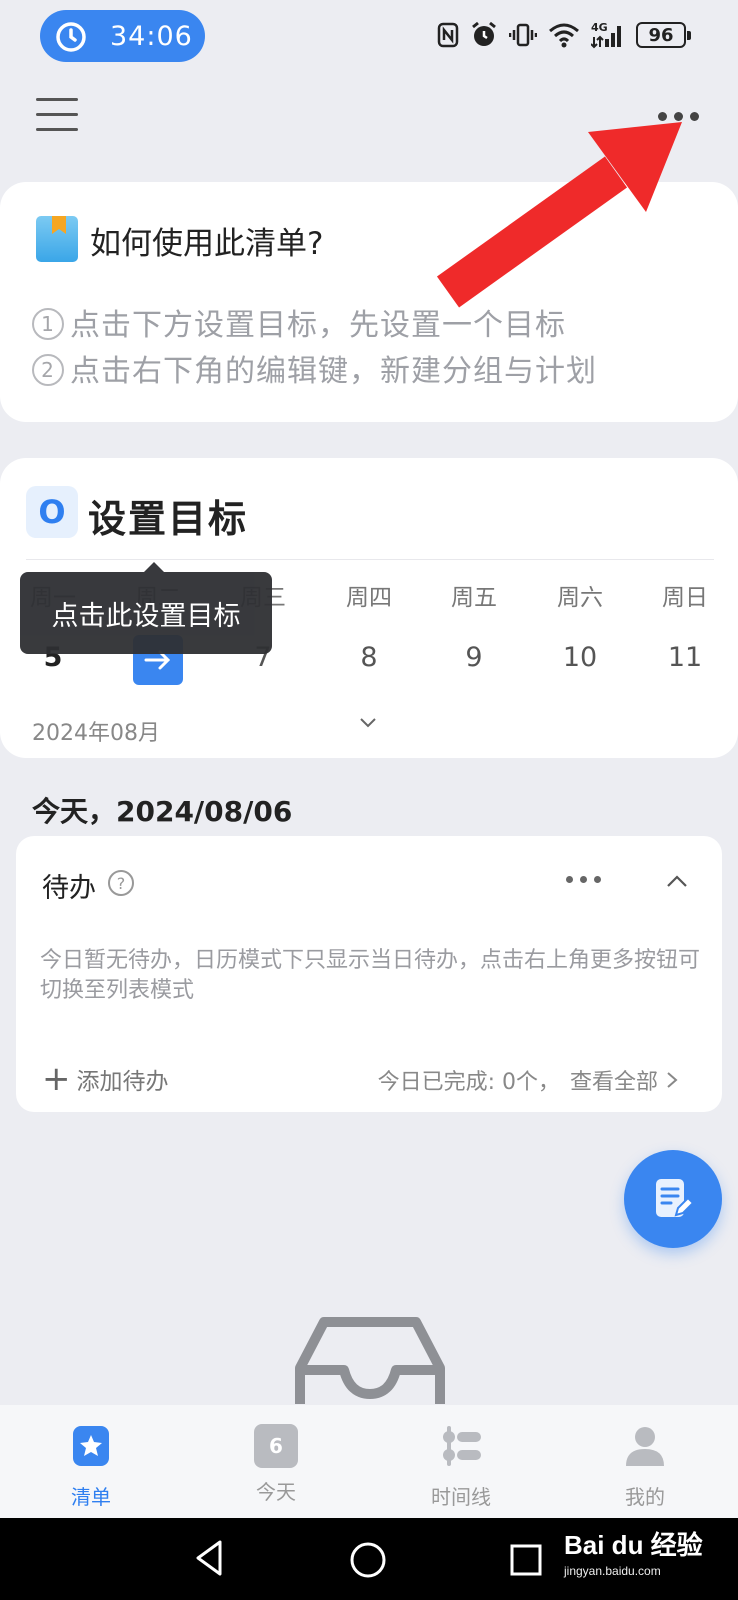 The width and height of the screenshot is (738, 1600). Describe the element at coordinates (210, 1558) in the screenshot. I see `back-icon` at that location.